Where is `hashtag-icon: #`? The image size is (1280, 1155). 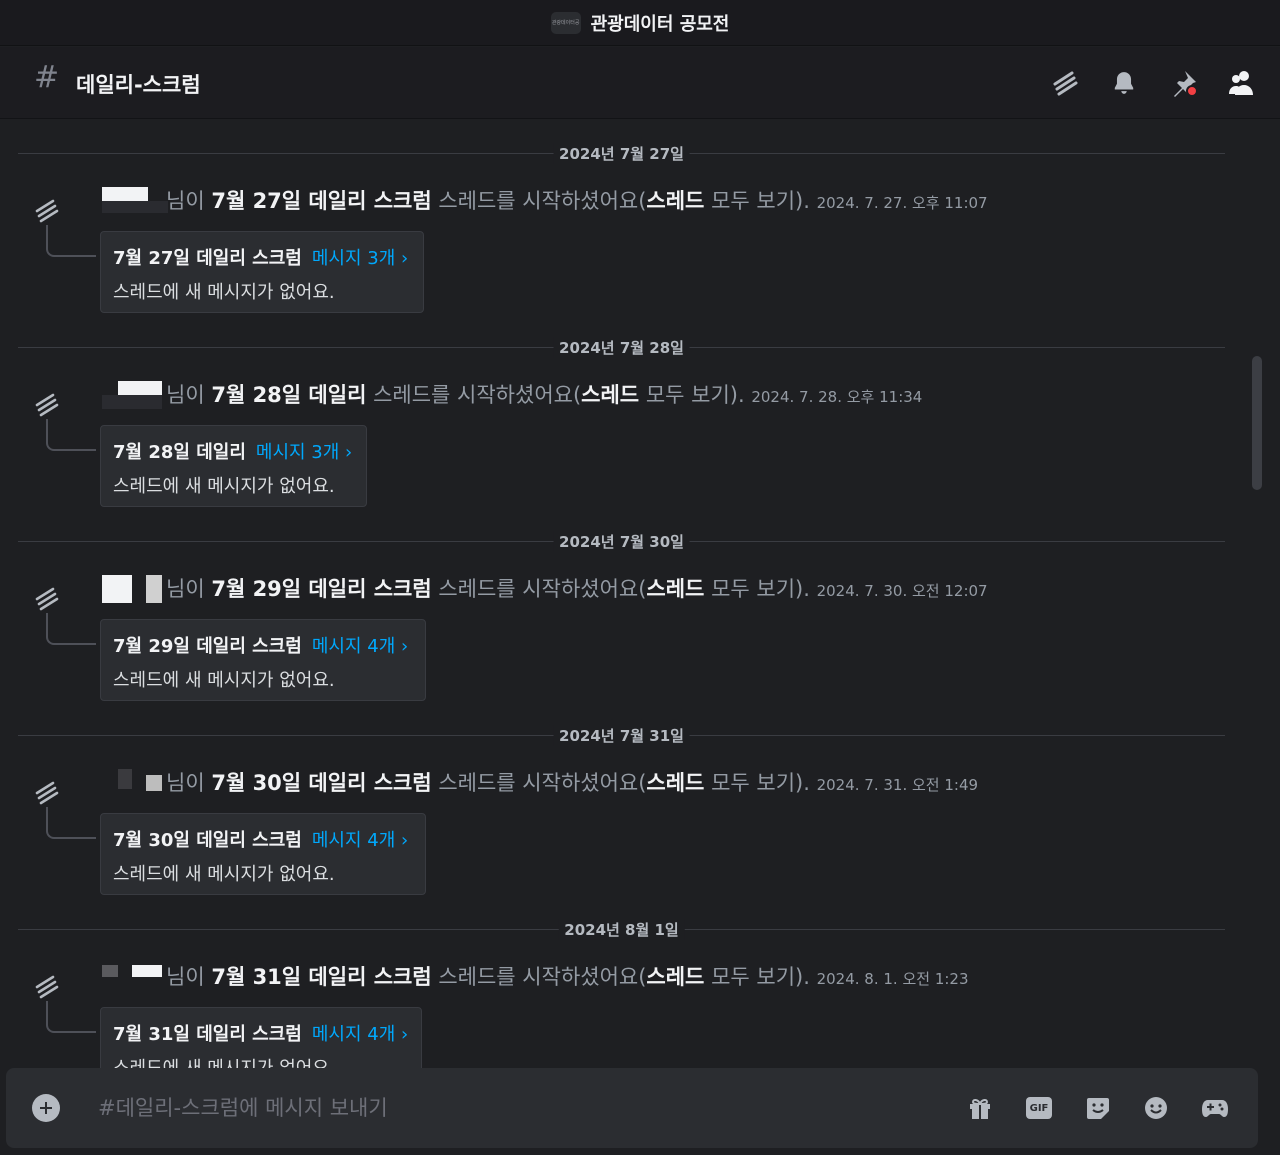 hashtag-icon: # is located at coordinates (47, 77).